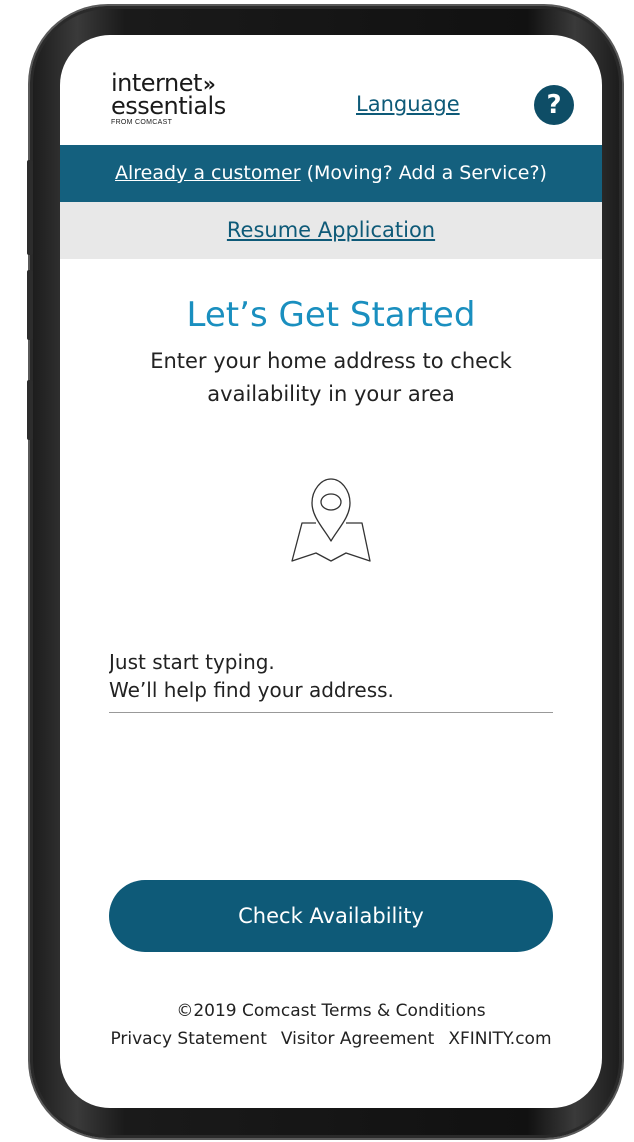 The image size is (634, 1142). Describe the element at coordinates (188, 1039) in the screenshot. I see `privacy-statement-link: Privacy Statement` at that location.